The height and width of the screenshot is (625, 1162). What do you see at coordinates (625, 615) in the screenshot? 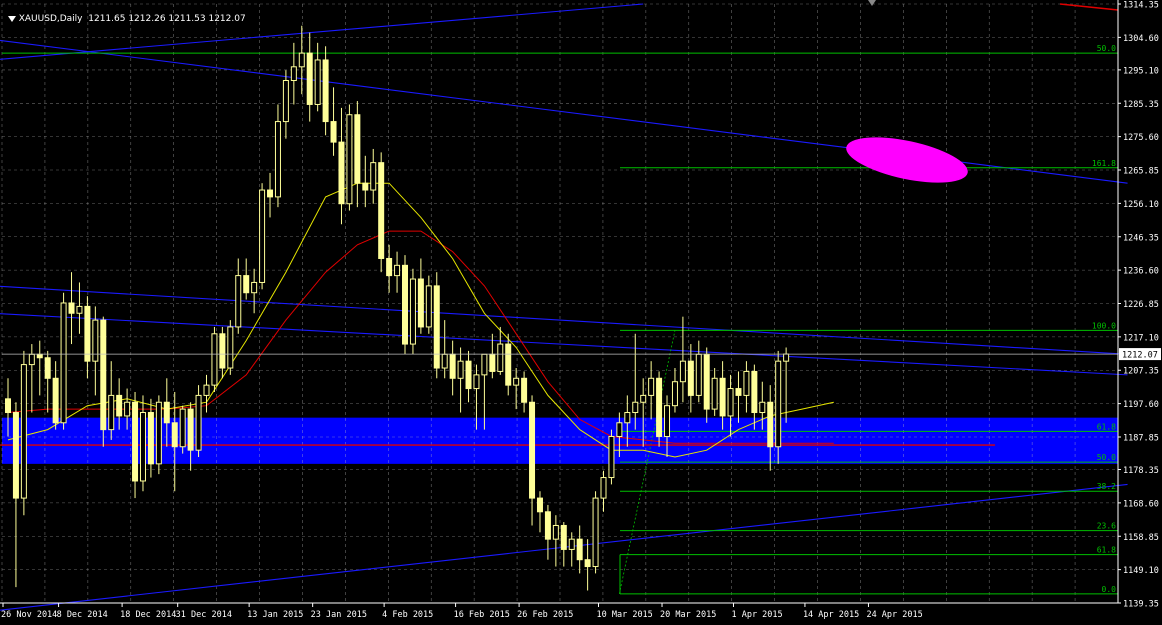
I see `time-tick-label: 10 Mar 2015` at bounding box center [625, 615].